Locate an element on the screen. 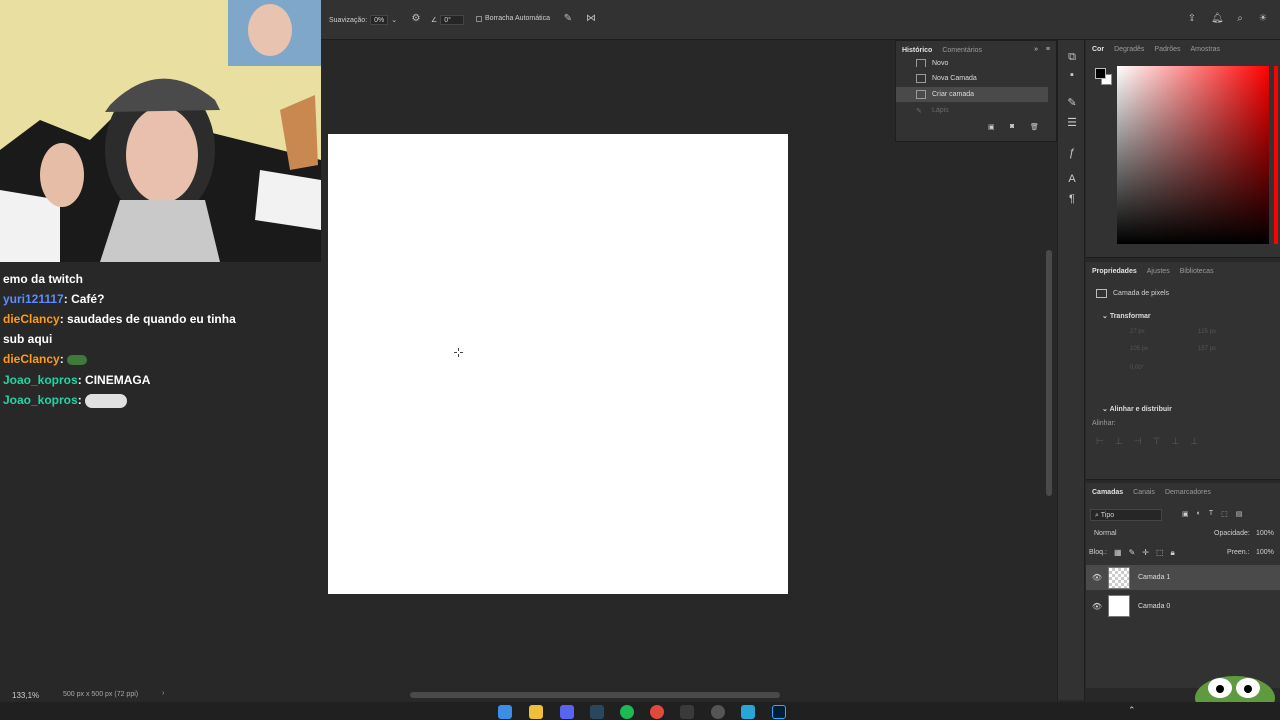 The width and height of the screenshot is (1280, 720). steam-icon is located at coordinates (597, 712).